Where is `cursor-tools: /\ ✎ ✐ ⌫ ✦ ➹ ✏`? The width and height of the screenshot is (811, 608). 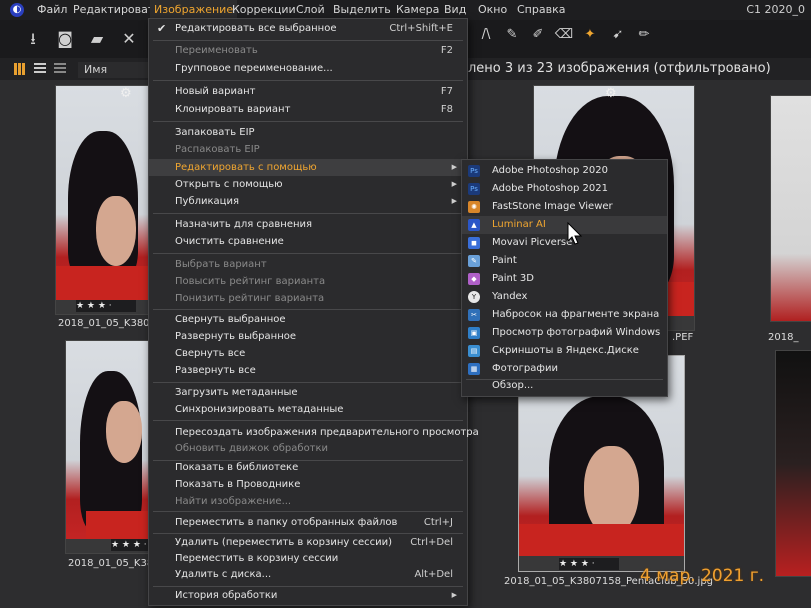 cursor-tools: /\ ✎ ✐ ⌫ ✦ ➹ ✏ is located at coordinates (573, 35).